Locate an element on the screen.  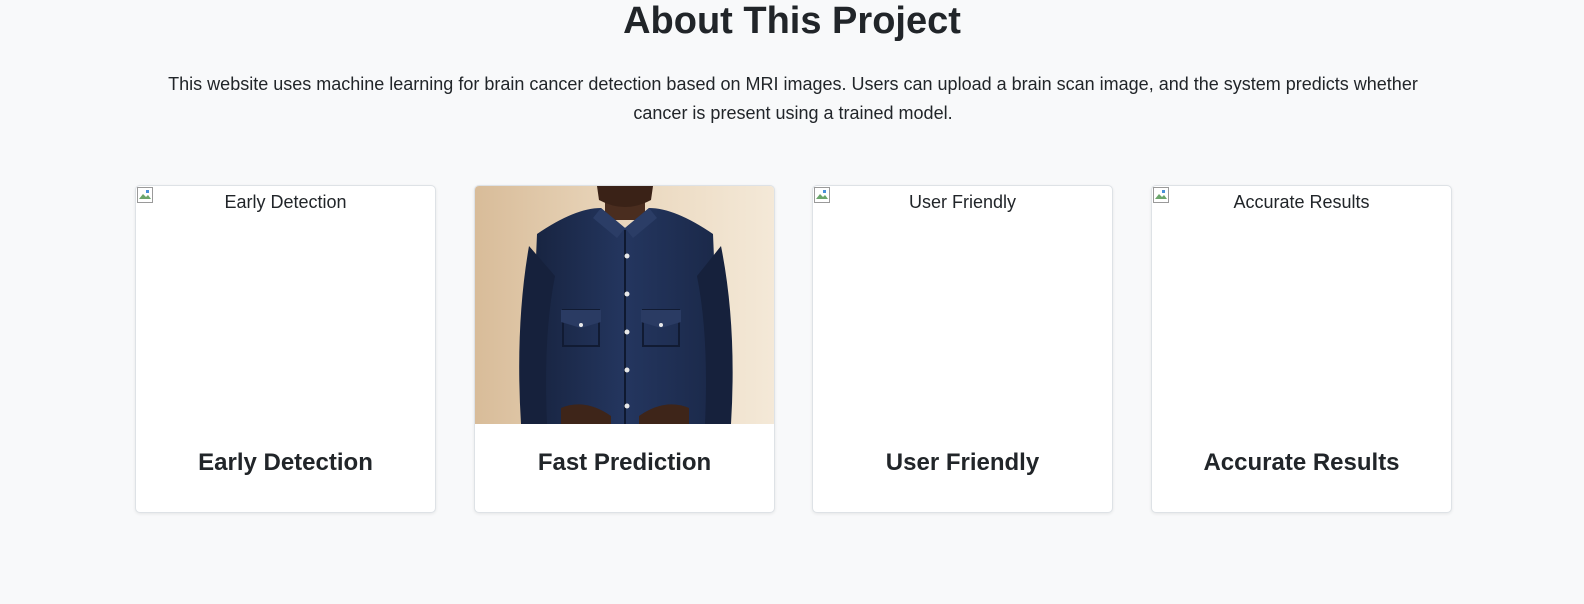
card-image-early-detection: Early Detection is located at coordinates (285, 305).